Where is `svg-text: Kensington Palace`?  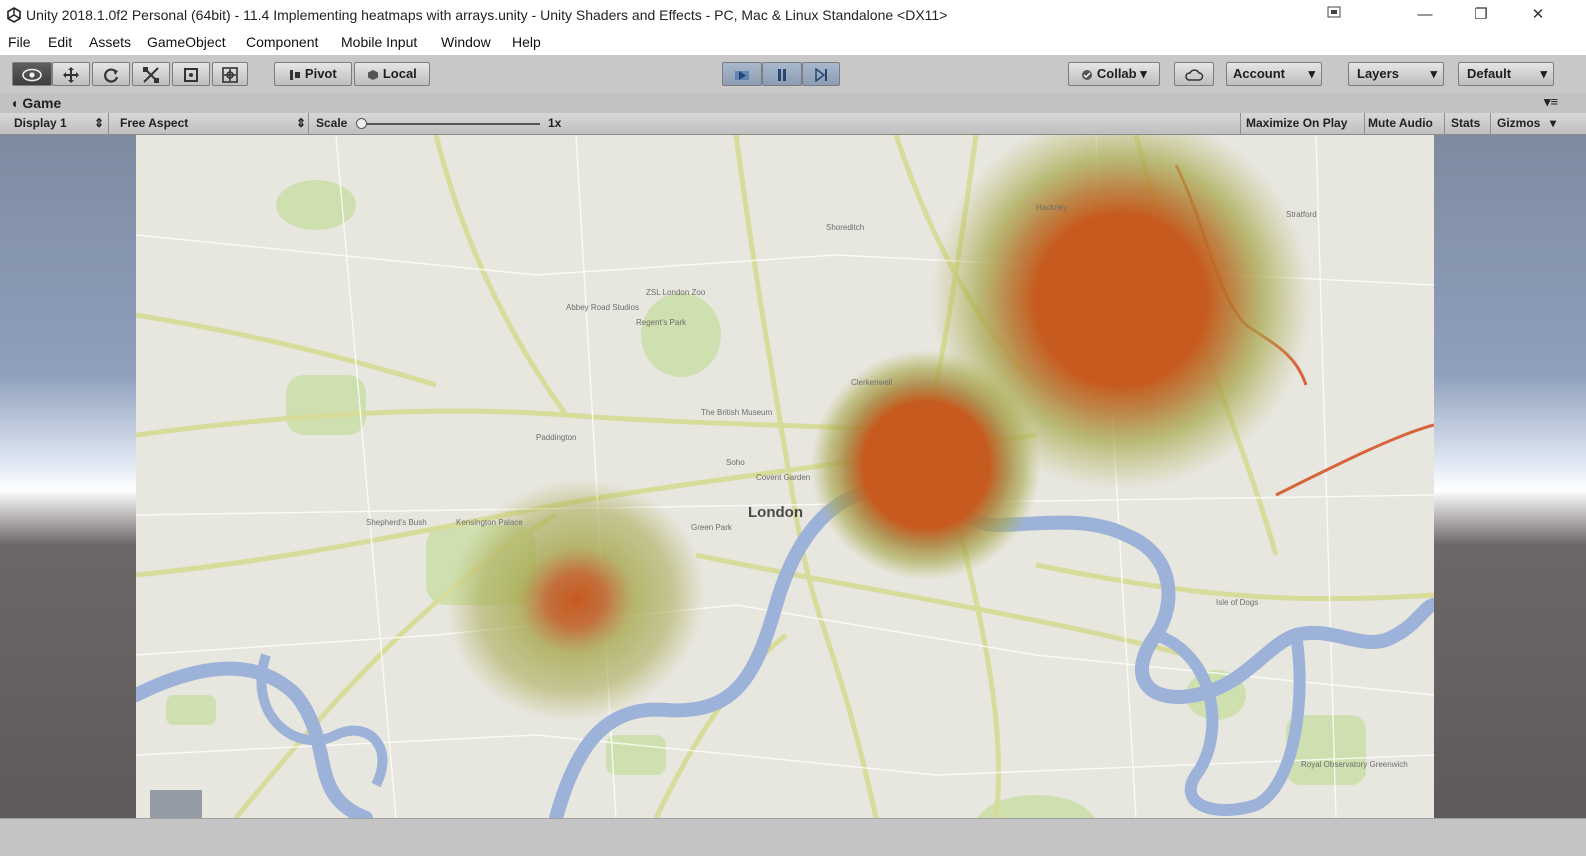
svg-text: Kensington Palace is located at coordinates (489, 522).